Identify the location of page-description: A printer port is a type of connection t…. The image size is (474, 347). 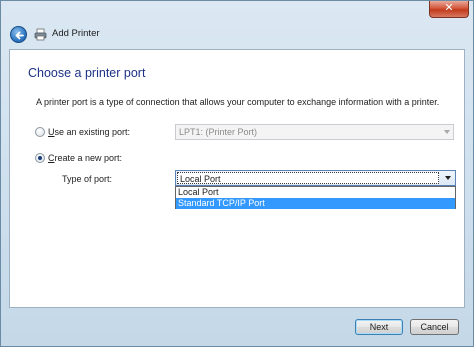
(238, 102).